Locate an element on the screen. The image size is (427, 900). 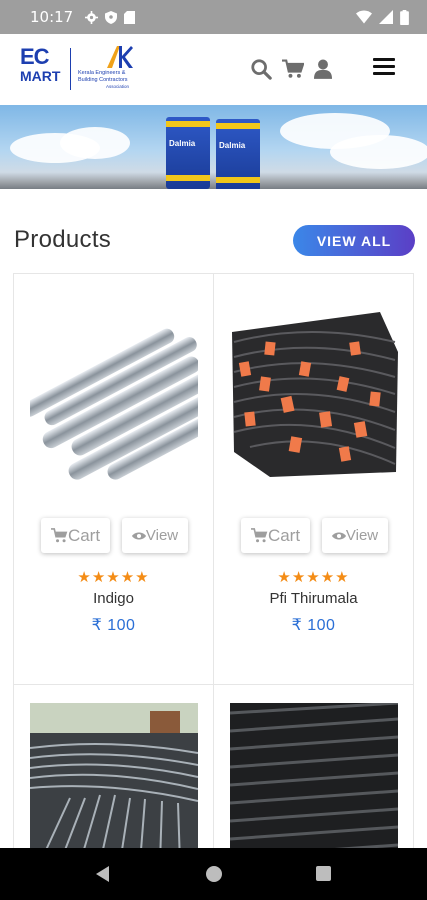
product-image-rebar-stack is located at coordinates (114, 783).